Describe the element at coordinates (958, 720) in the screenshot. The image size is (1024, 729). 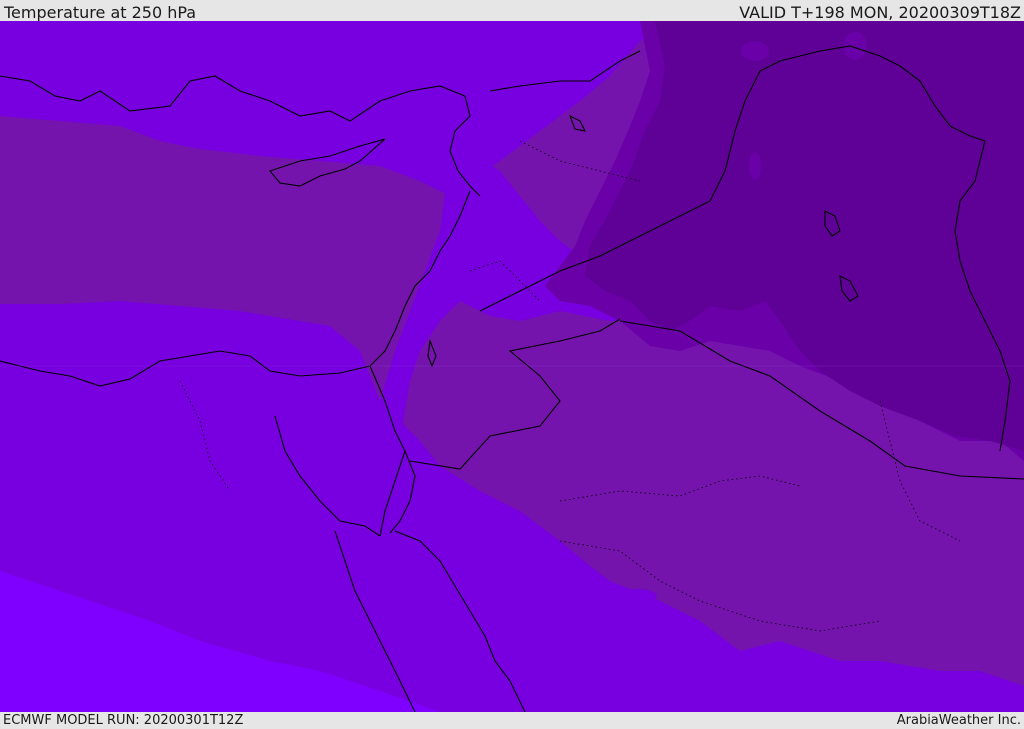
I see `credit-label: ArabiaWeather Inc.` at that location.